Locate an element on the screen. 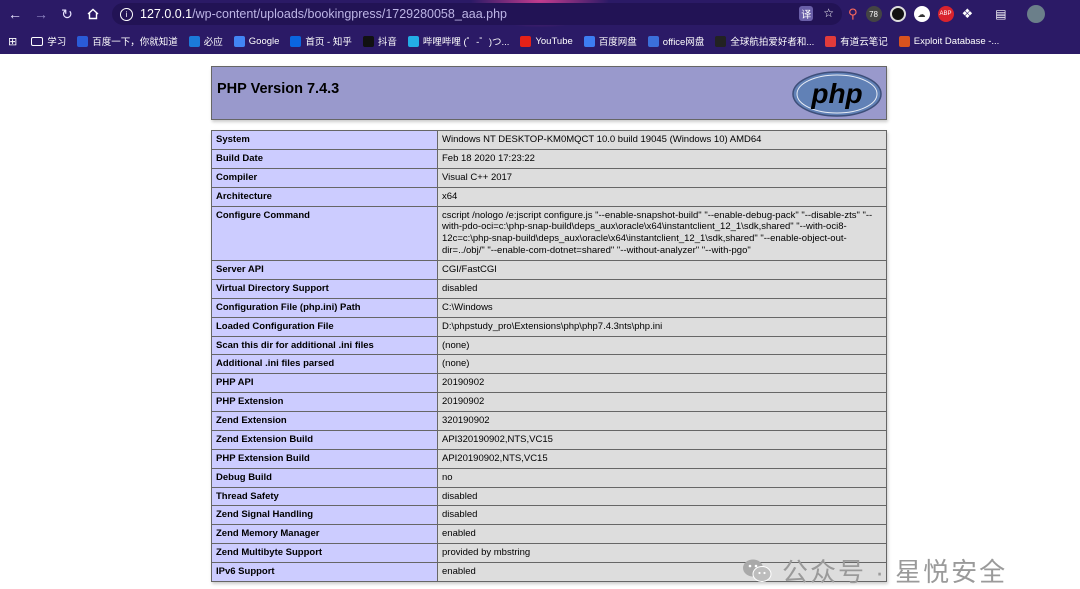 The width and height of the screenshot is (1080, 589). table-row: Architecture x64 is located at coordinates (549, 196).